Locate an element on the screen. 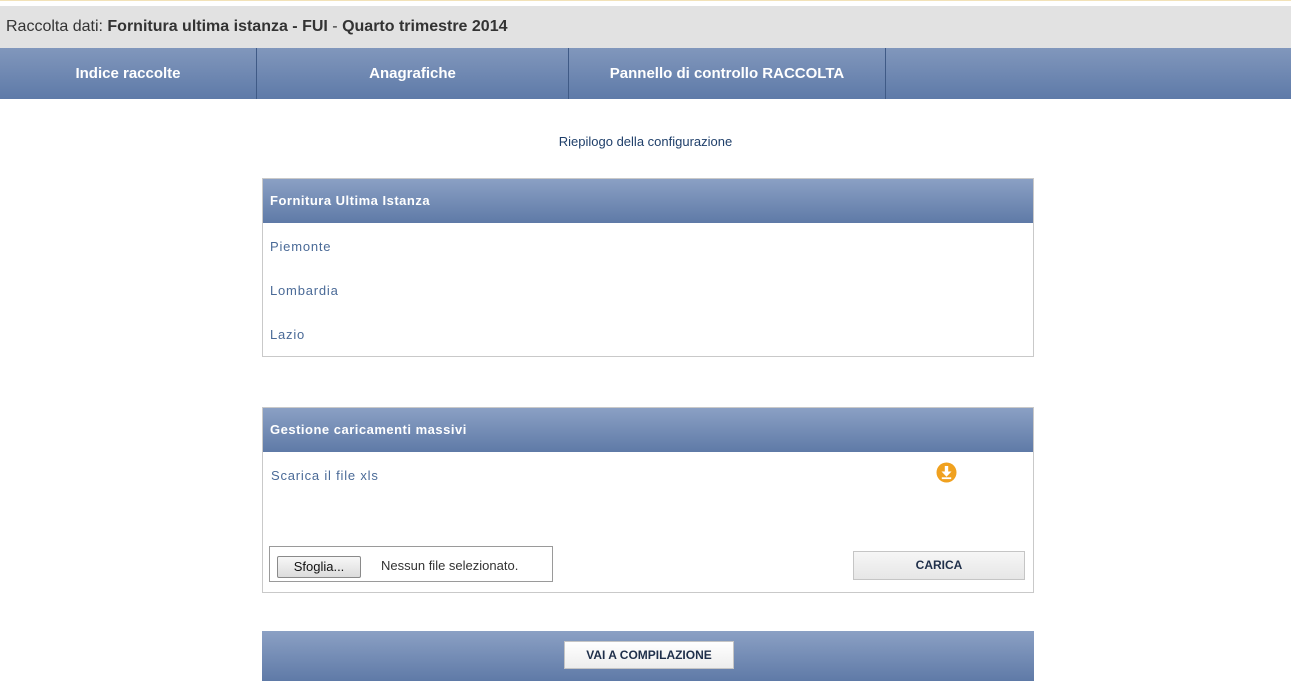 The image size is (1291, 693). collection-name: Fornitura ultima istanza - FUI is located at coordinates (217, 26).